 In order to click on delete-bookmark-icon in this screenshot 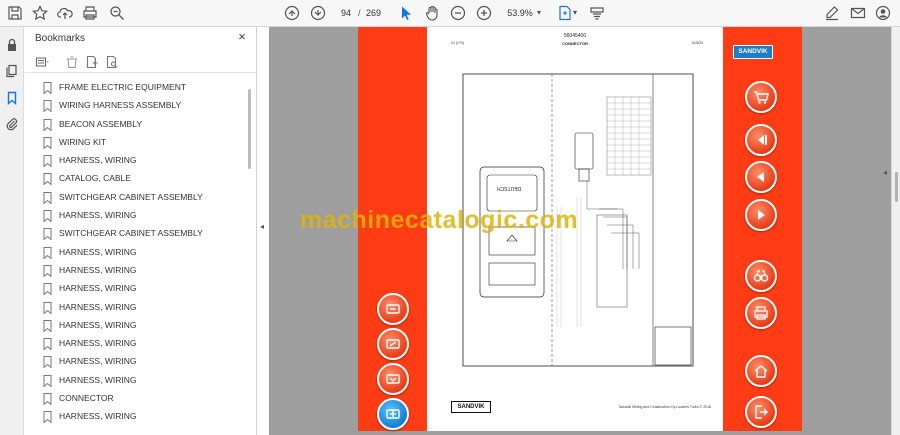, I will do `click(72, 62)`.